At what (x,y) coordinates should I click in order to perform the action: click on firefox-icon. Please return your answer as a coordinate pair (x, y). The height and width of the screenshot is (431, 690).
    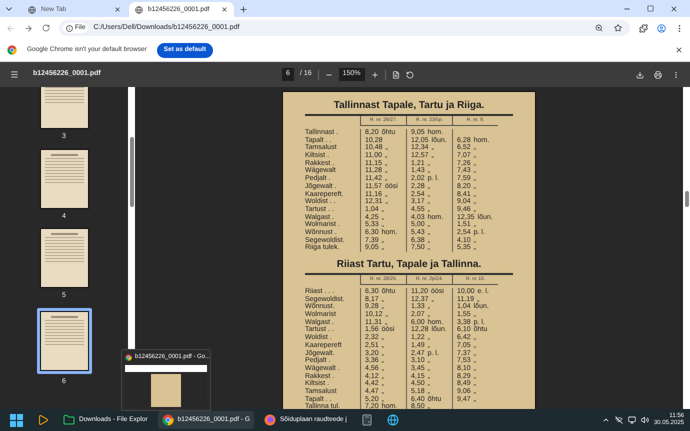
    Looking at the image, I should click on (270, 420).